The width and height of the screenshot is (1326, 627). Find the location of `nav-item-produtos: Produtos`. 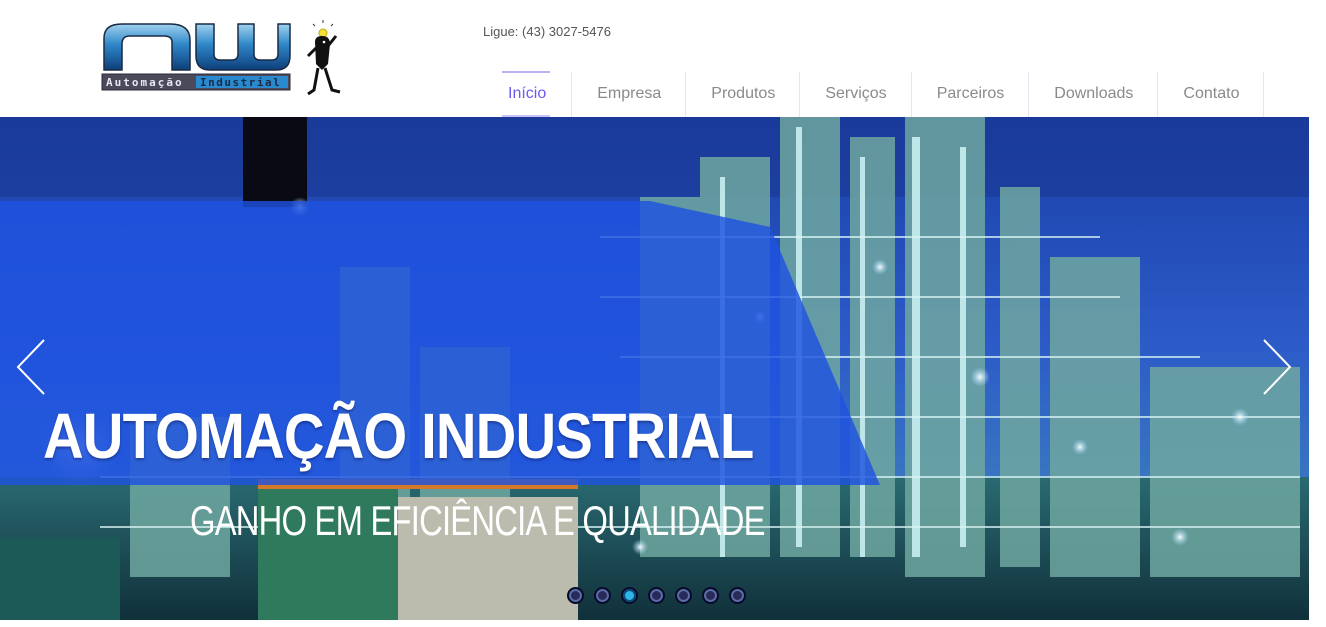

nav-item-produtos: Produtos is located at coordinates (743, 93).